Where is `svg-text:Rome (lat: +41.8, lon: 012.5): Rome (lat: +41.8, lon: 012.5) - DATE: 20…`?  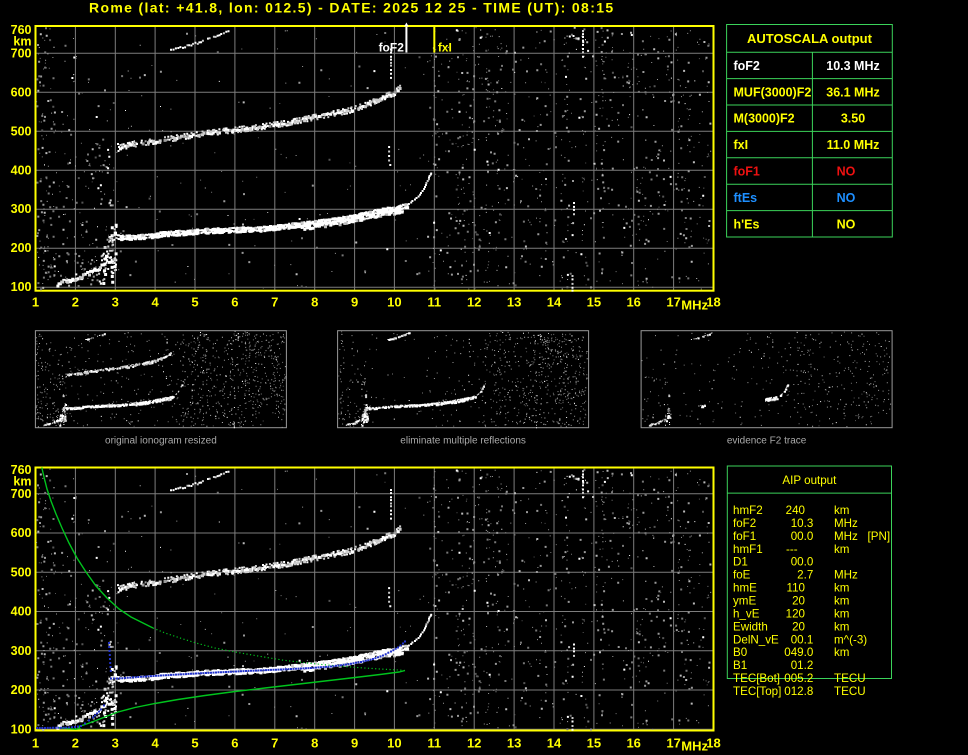 svg-text:Rome (lat: +41.8, lon: 012.5): Rome (lat: +41.8, lon: 012.5) - DATE: 20… is located at coordinates (351, 8).